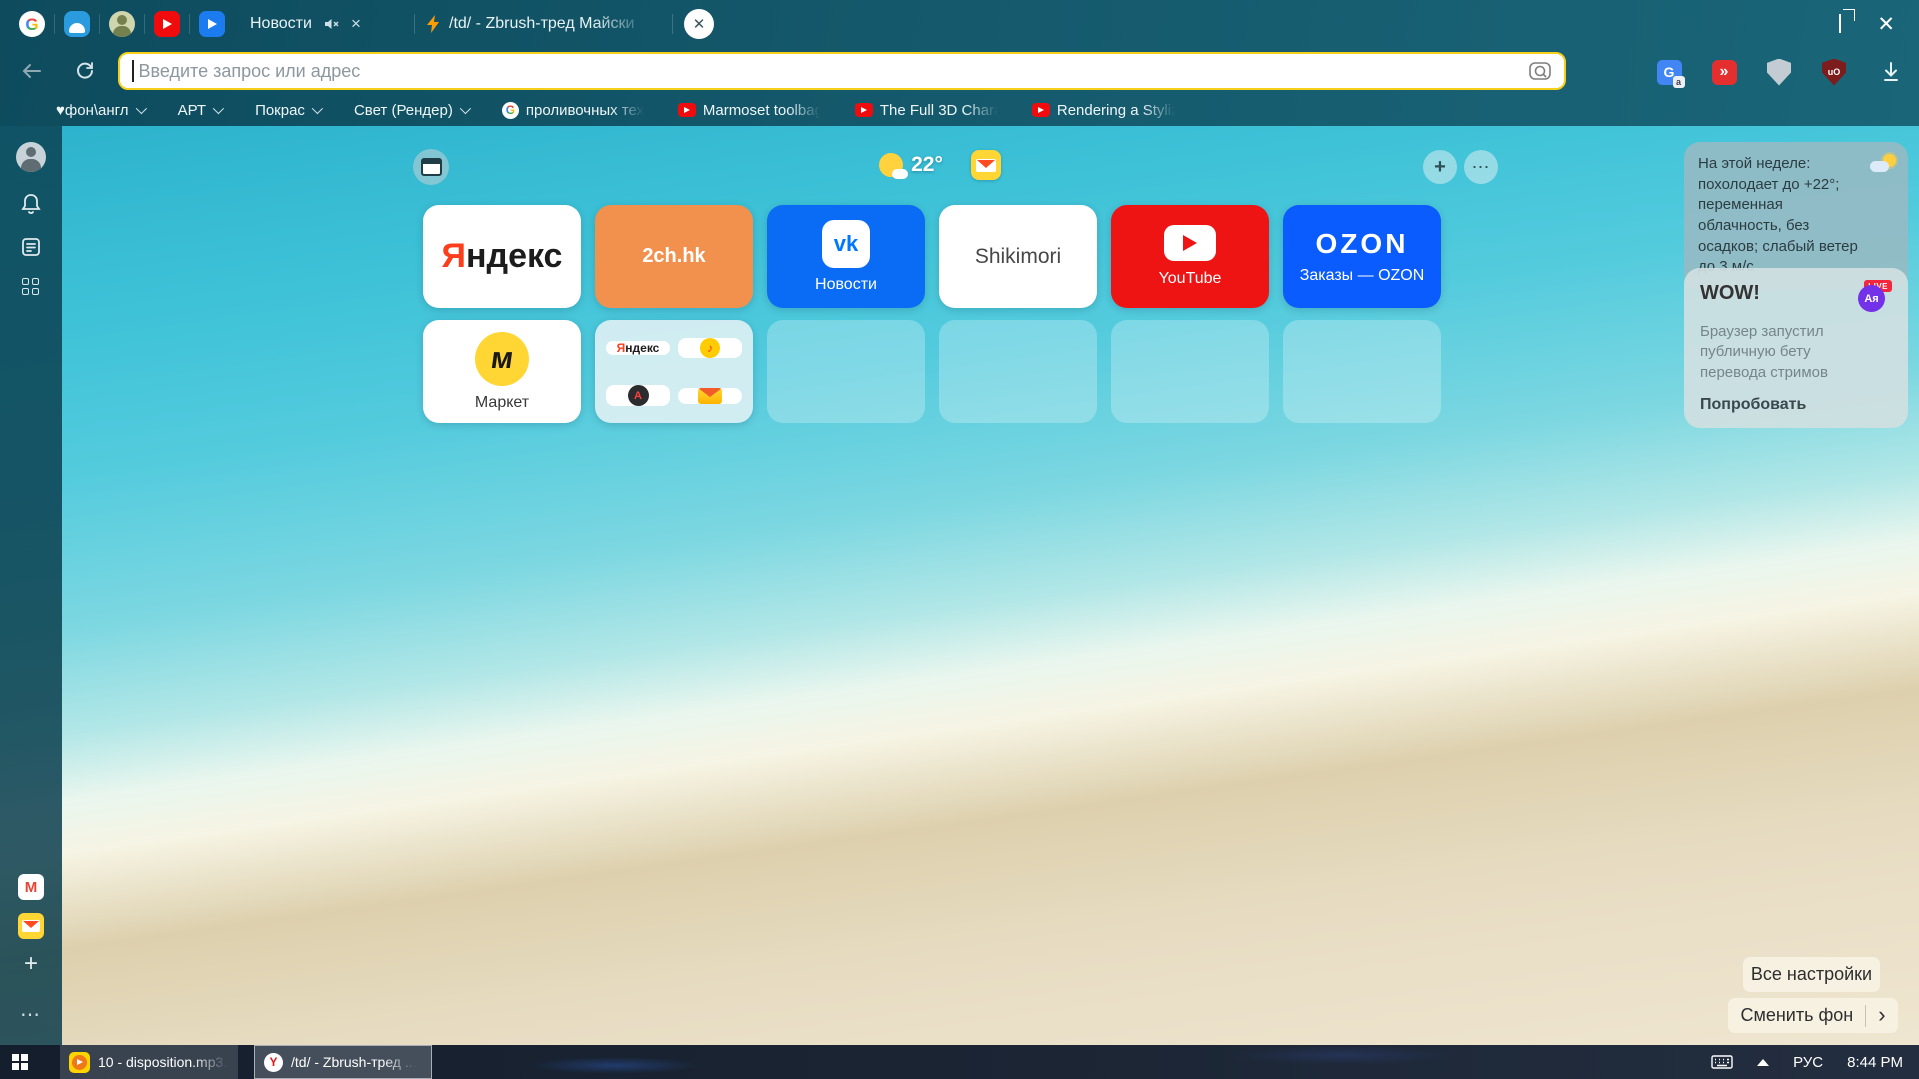 The height and width of the screenshot is (1079, 1919). I want to click on ublock-extension-button: uO, so click(1834, 72).